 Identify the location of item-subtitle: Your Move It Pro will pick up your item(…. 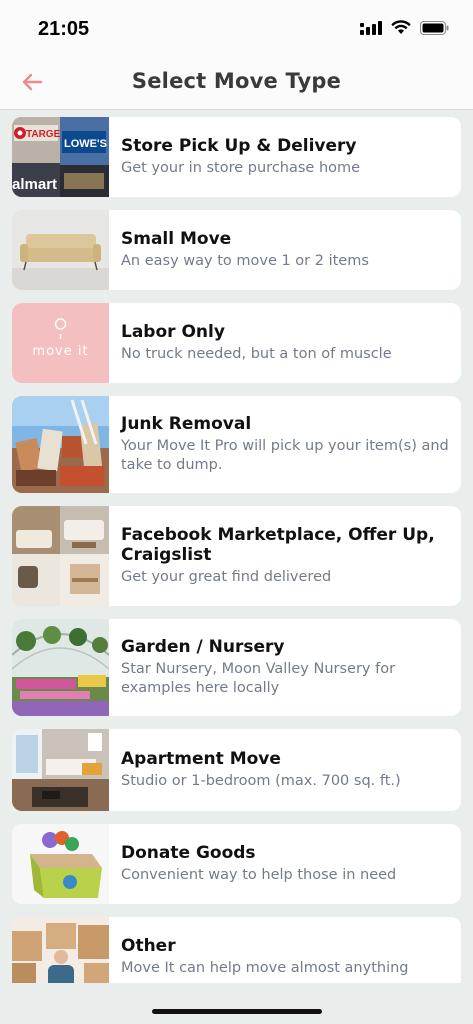
(285, 455).